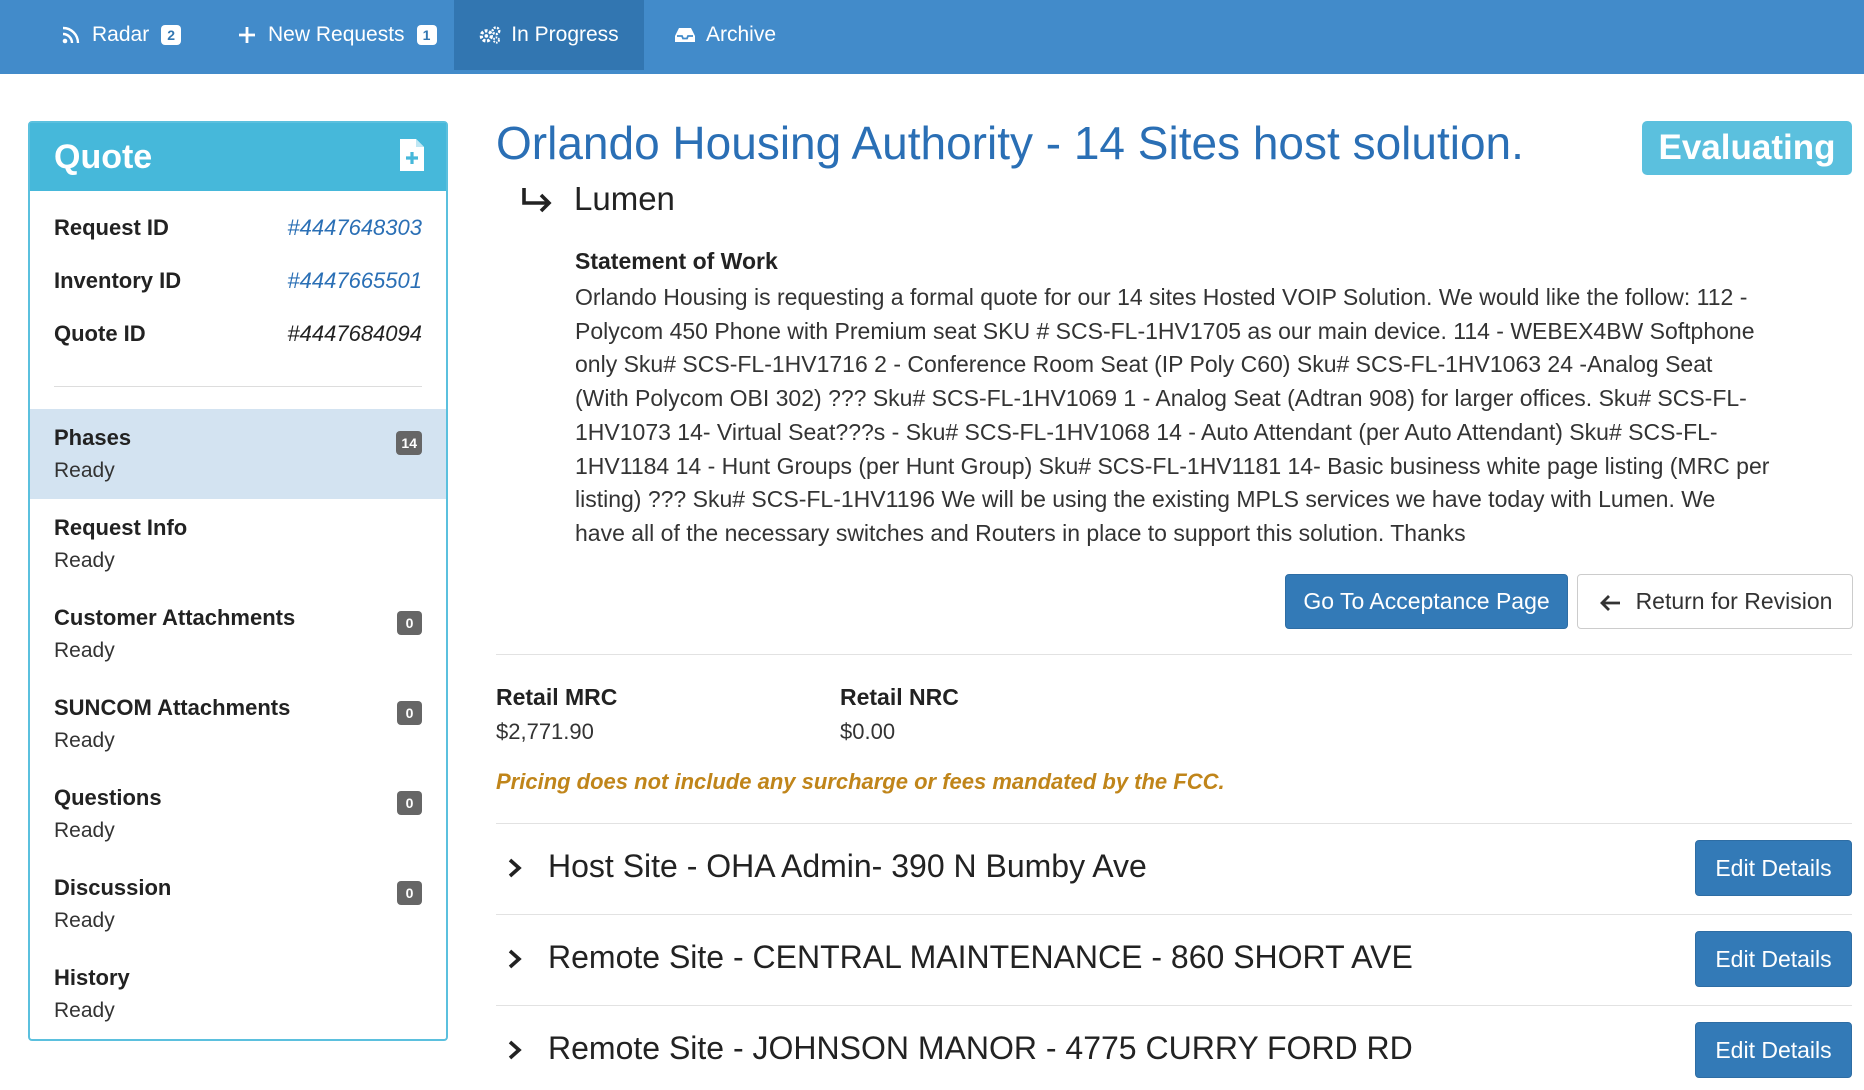  Describe the element at coordinates (247, 35) in the screenshot. I see `plus-icon` at that location.